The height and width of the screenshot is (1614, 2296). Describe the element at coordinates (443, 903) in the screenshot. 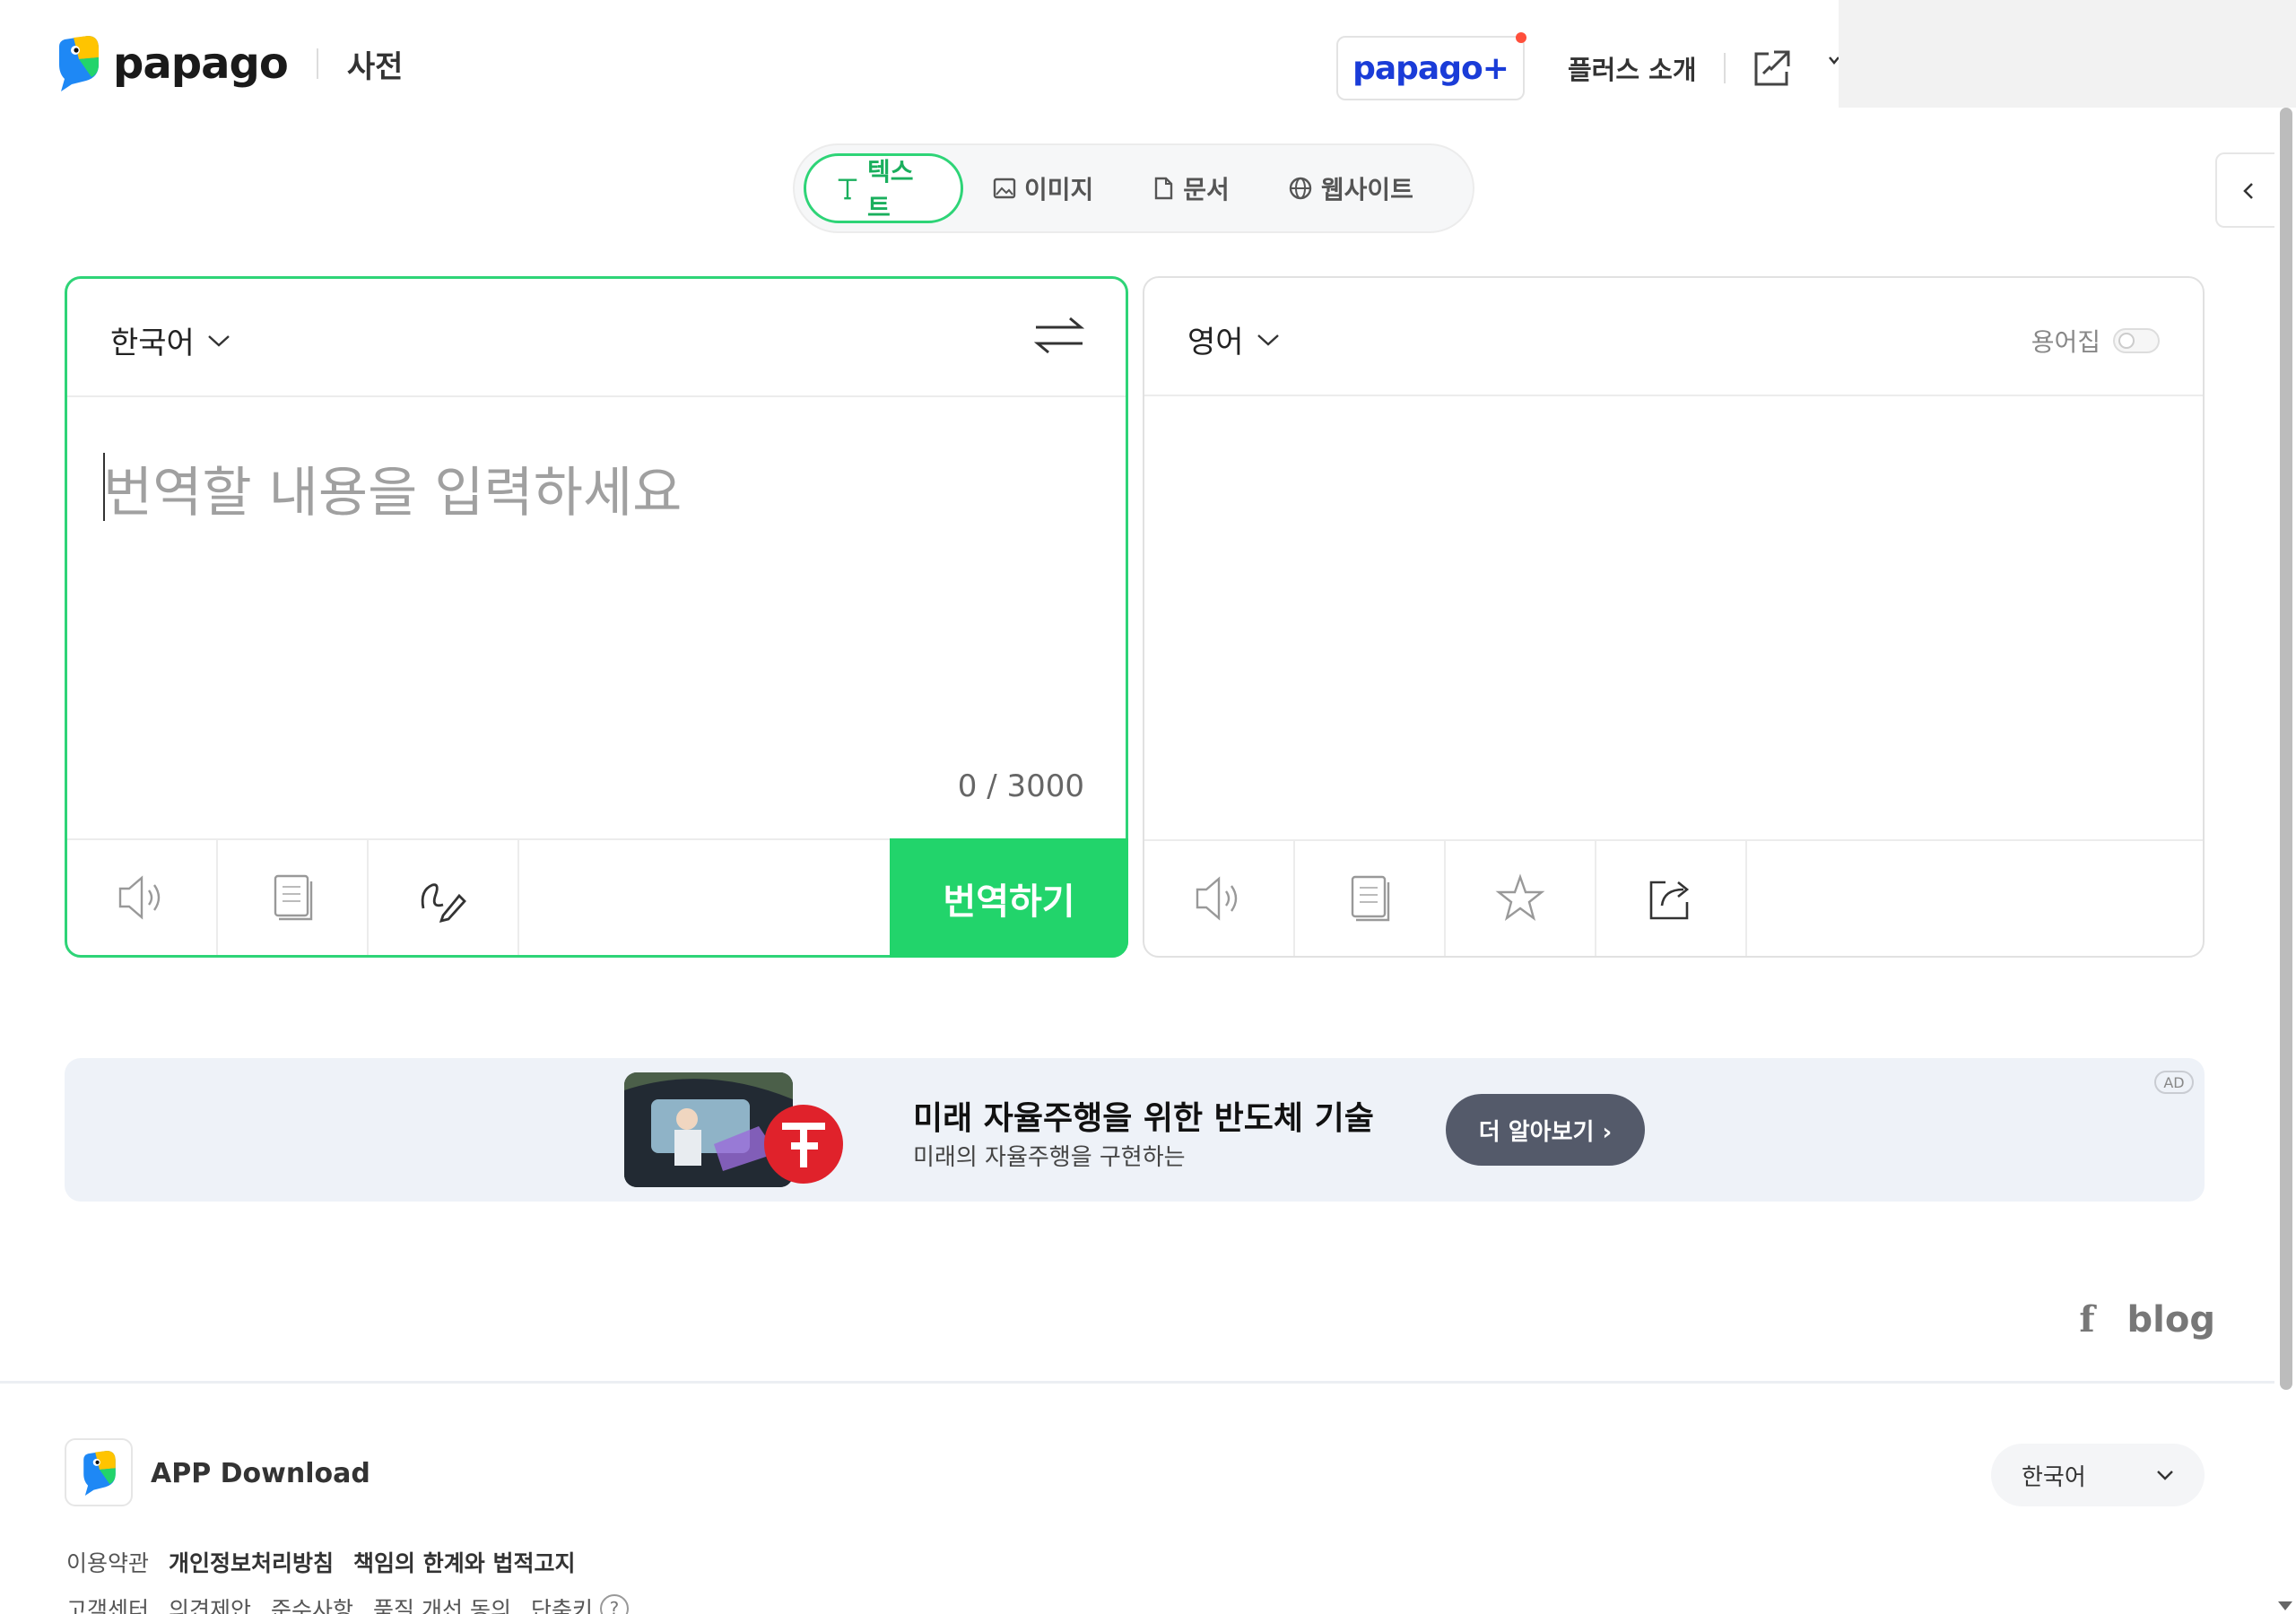

I see `pen-icon` at that location.